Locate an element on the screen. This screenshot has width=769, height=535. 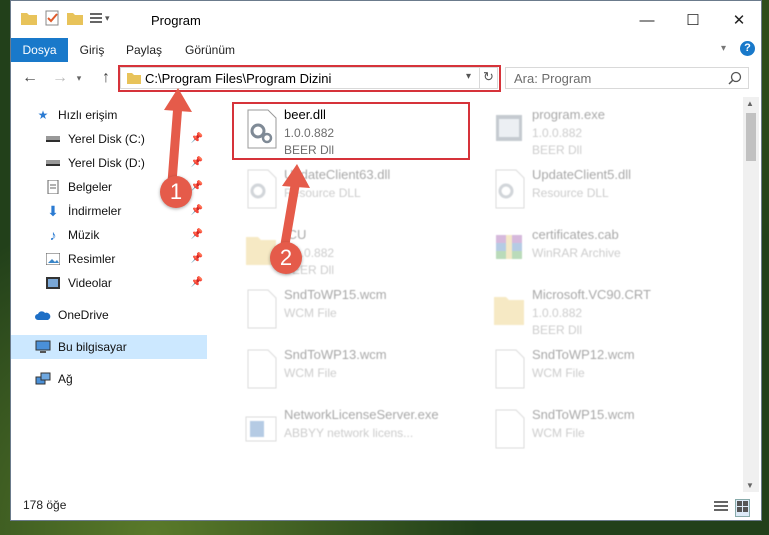
step-1-badge: 1 is located at coordinates (176, 192).